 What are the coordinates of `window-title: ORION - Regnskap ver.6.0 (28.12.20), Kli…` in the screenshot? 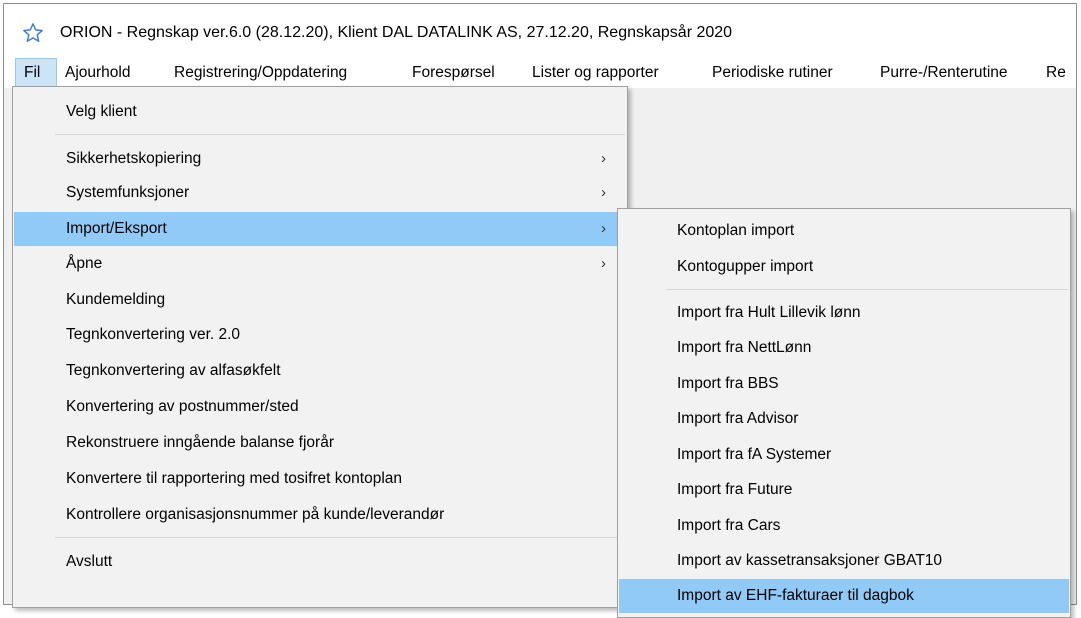 It's located at (396, 32).